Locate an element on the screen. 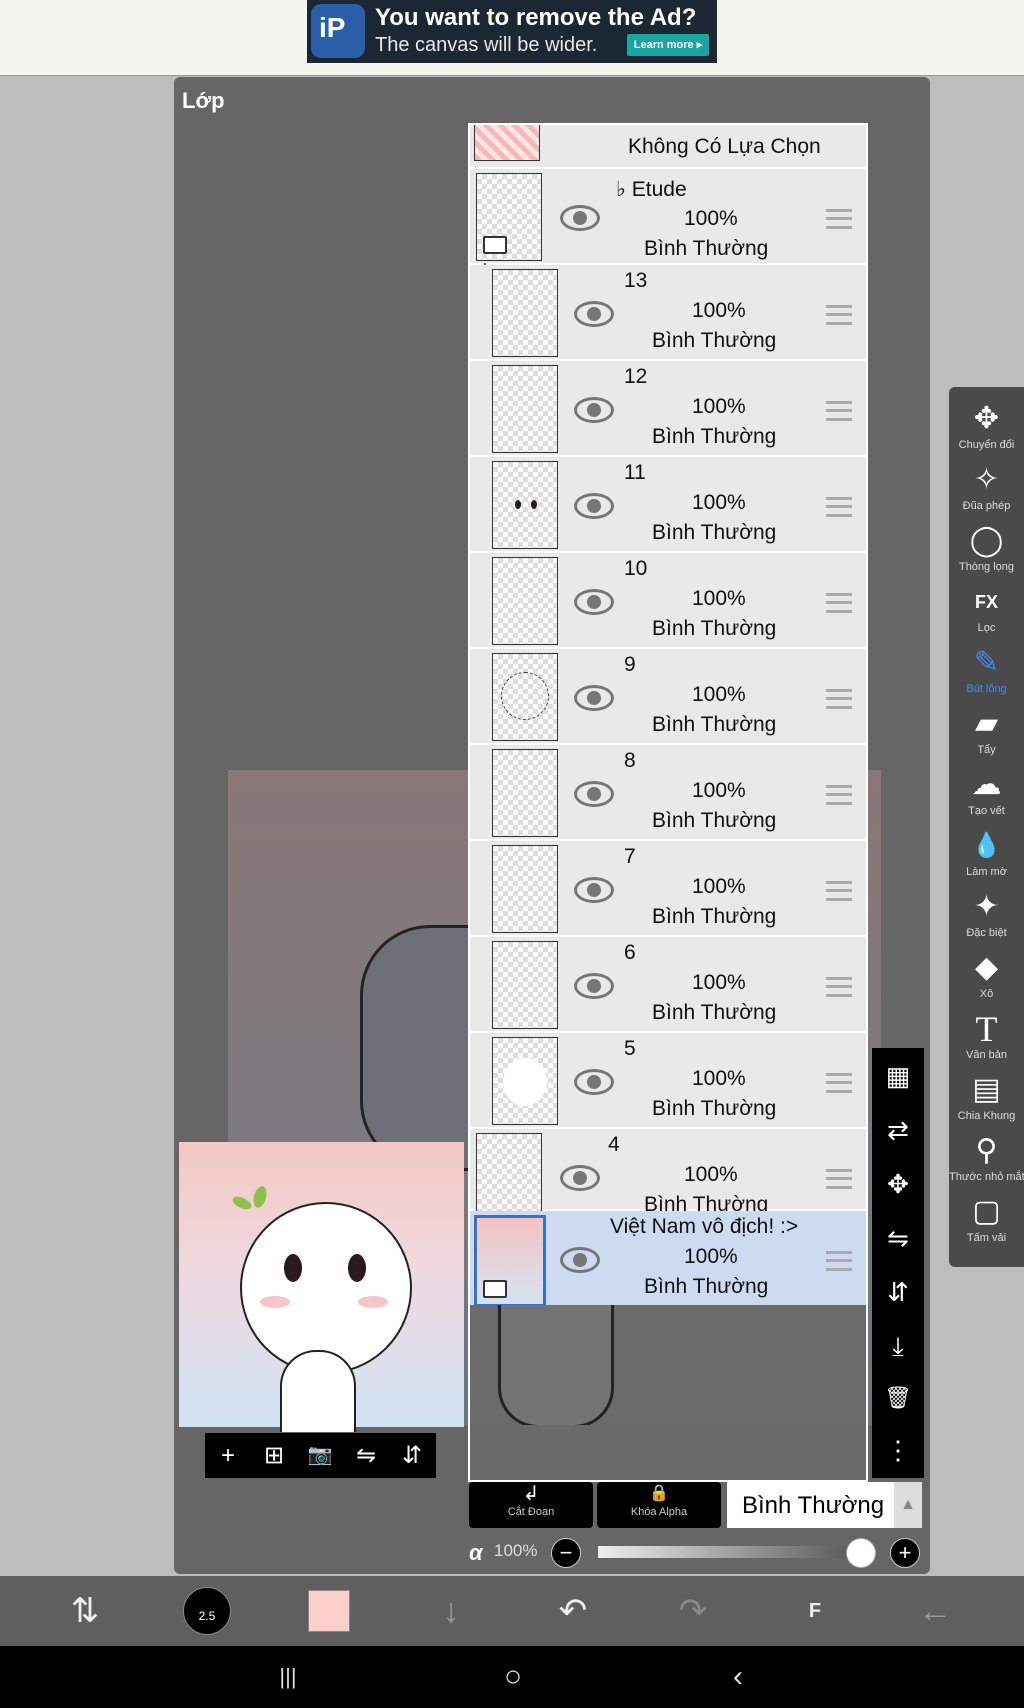  ibispaint-logo-icon: iP is located at coordinates (338, 31).